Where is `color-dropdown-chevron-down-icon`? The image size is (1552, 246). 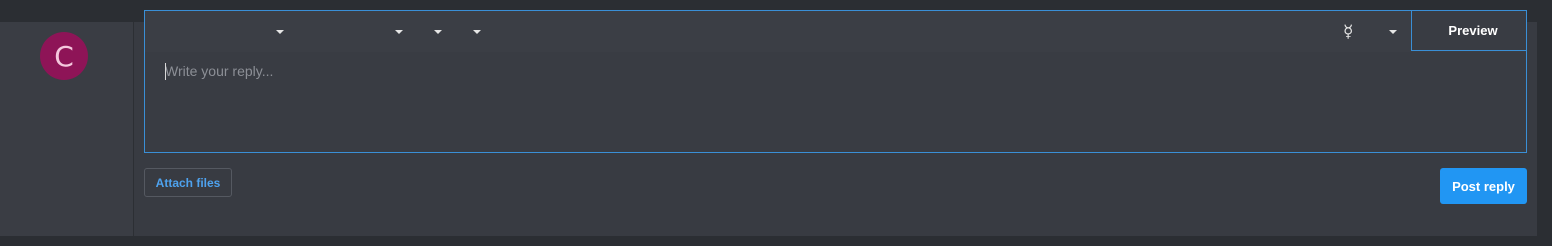 color-dropdown-chevron-down-icon is located at coordinates (438, 32).